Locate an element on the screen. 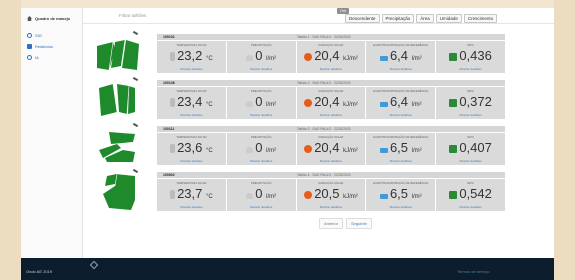 Image resolution: width=575 pixels, height=280 pixels. ai-icon is located at coordinates (29, 57).